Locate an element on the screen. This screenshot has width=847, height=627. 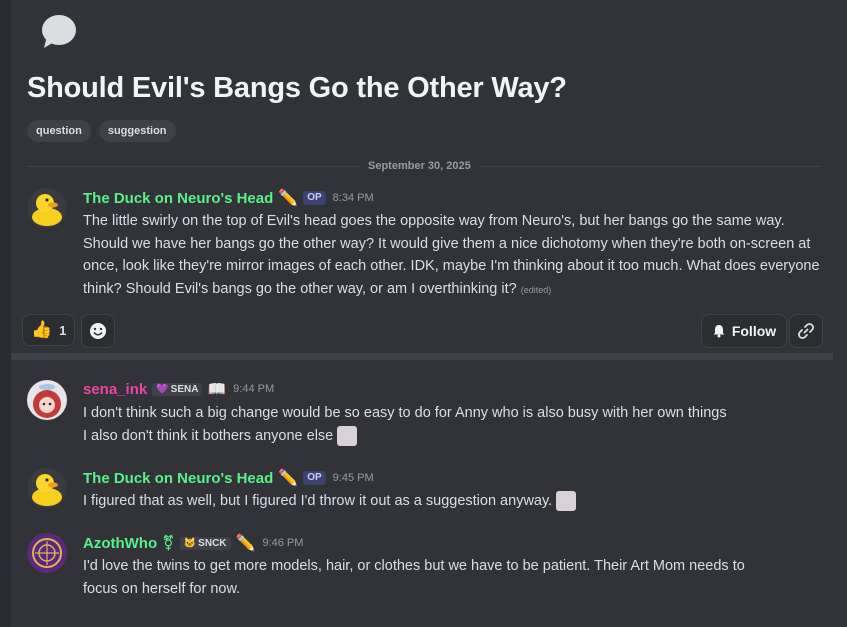
role-tag: 💜 SENA is located at coordinates (177, 389).